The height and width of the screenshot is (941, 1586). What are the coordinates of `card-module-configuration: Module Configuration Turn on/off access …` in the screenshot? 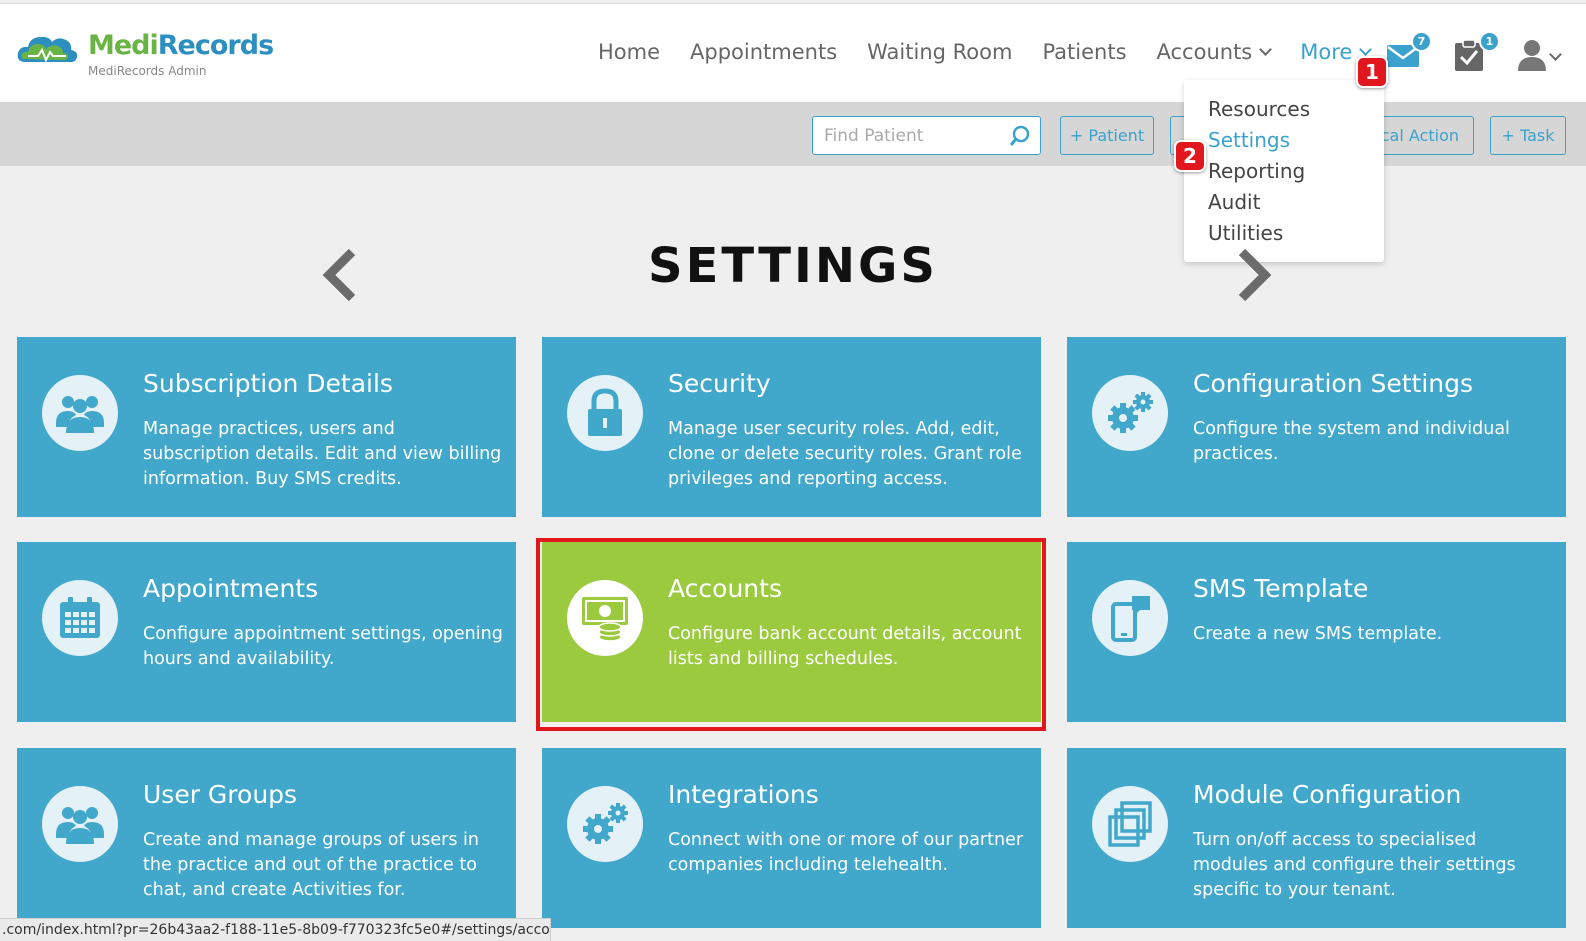 It's located at (1316, 838).